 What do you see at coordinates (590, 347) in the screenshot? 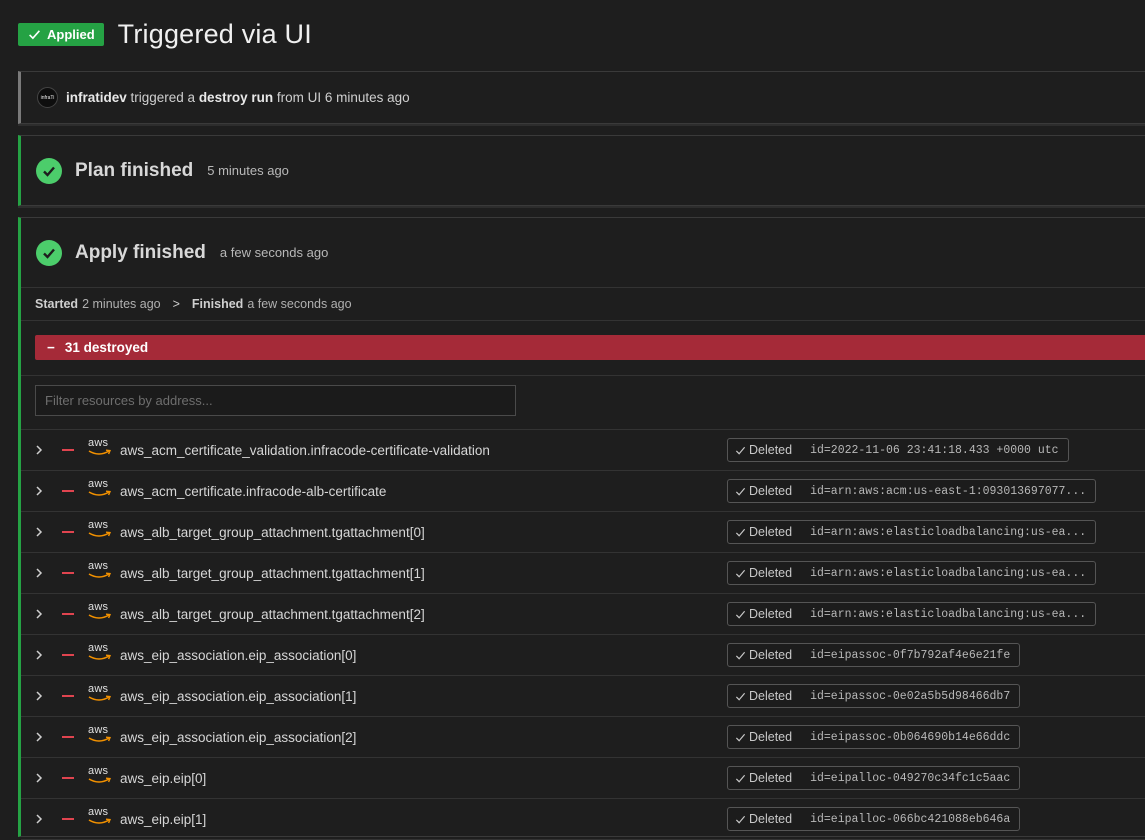
I see `destroyed-count-bar: − 31 destroyed` at bounding box center [590, 347].